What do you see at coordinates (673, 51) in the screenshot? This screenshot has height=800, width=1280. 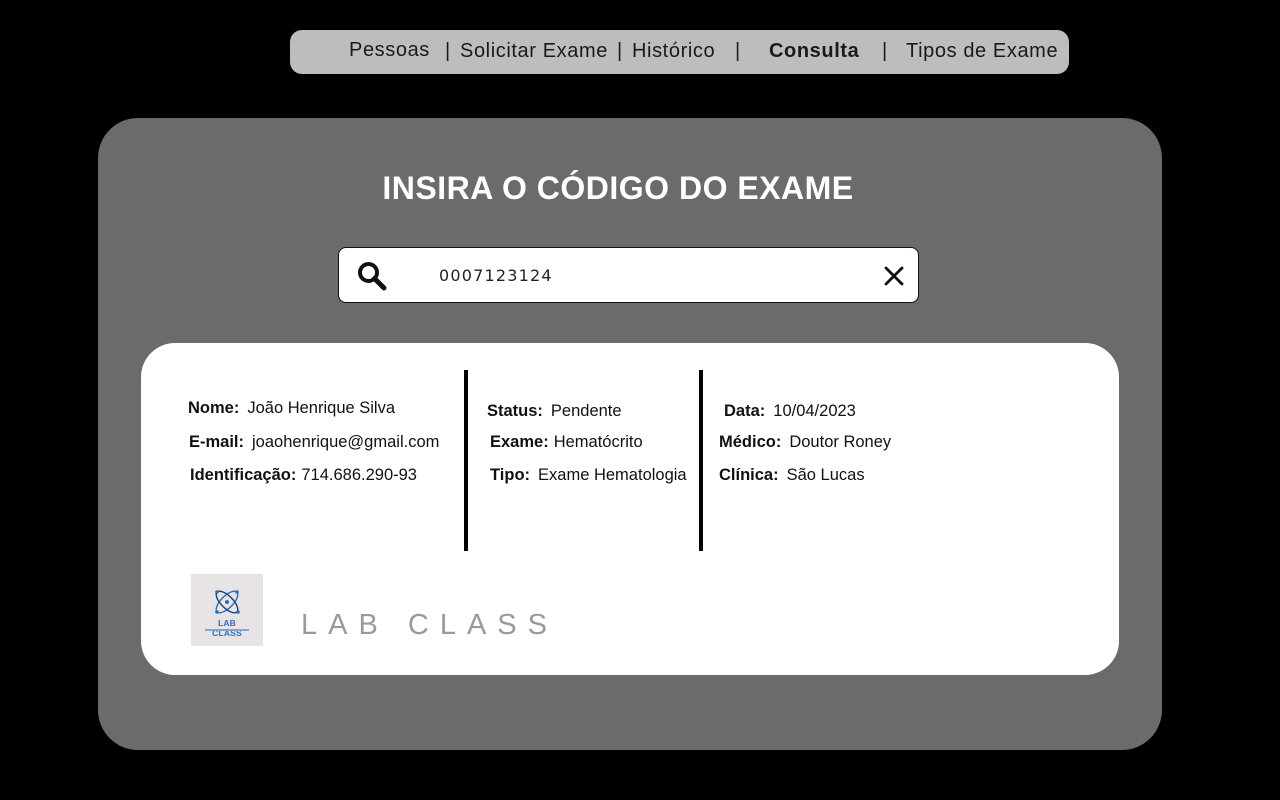 I see `nav-item-historico: Histórico` at bounding box center [673, 51].